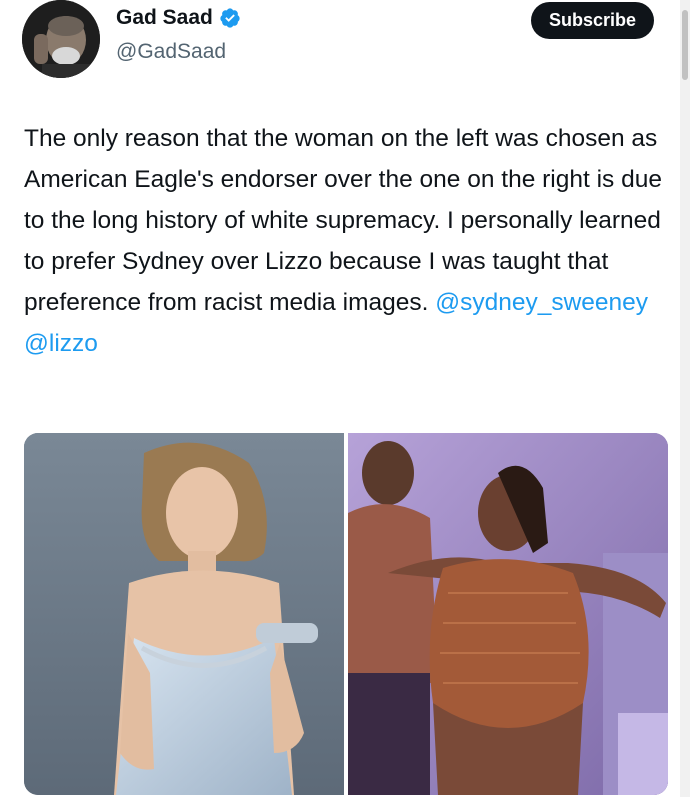  What do you see at coordinates (342, 45) in the screenshot?
I see `tweet-header: Gad Saad @GadSaad Subscribe` at bounding box center [342, 45].